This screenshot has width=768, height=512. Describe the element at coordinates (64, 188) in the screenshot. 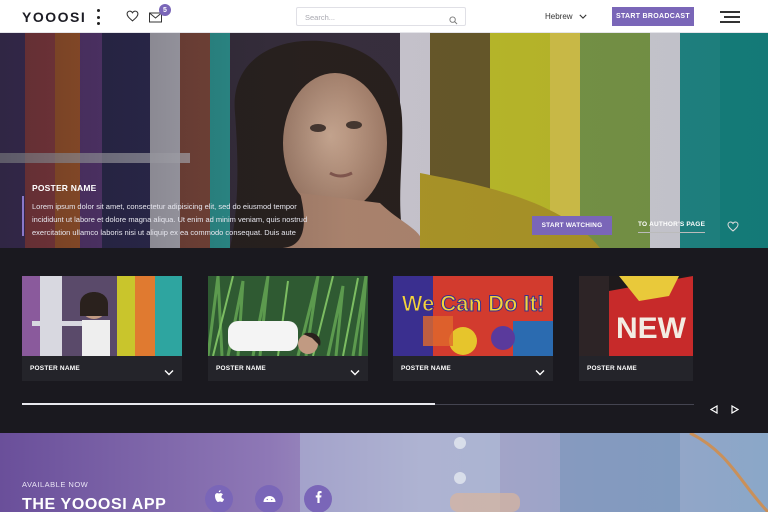

I see `hero-poster-name: POSTER NAME` at that location.